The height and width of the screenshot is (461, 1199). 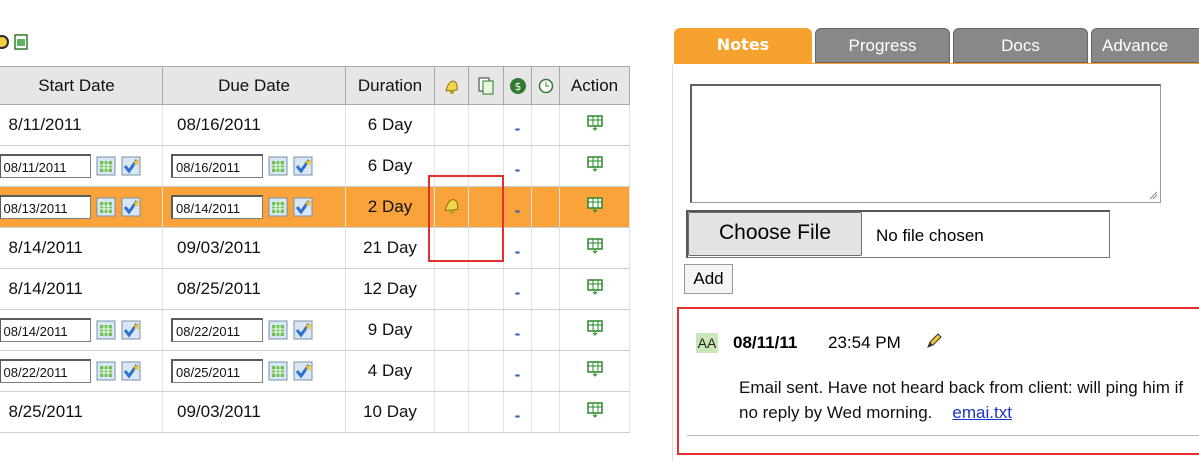 What do you see at coordinates (45, 166) in the screenshot?
I see `start-date-input: 08/11/2011` at bounding box center [45, 166].